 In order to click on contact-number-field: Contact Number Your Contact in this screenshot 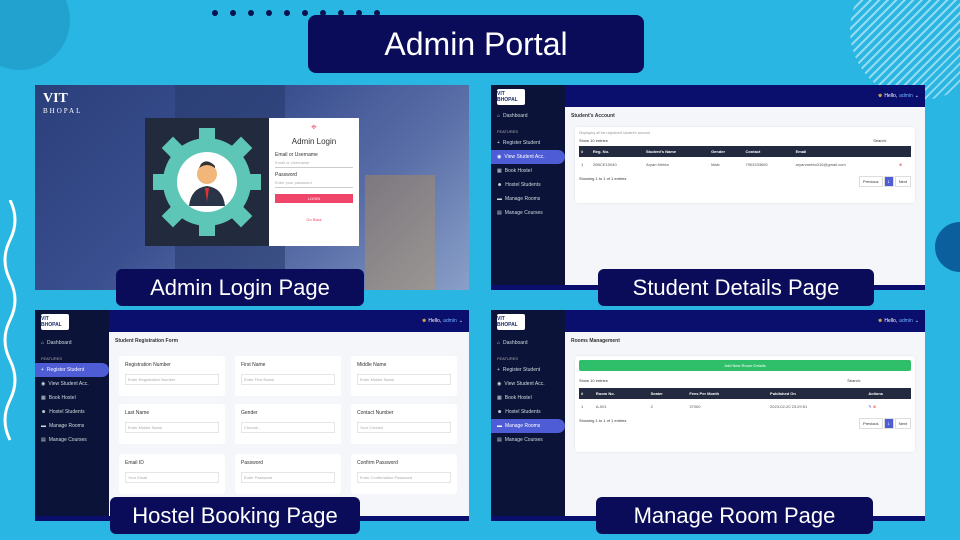, I will do `click(404, 424)`.